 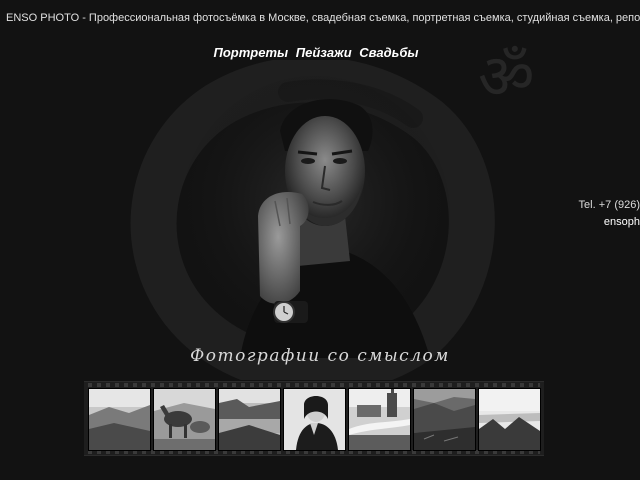 What do you see at coordinates (509, 419) in the screenshot?
I see `gallery-thumbnail-mountain-sea` at bounding box center [509, 419].